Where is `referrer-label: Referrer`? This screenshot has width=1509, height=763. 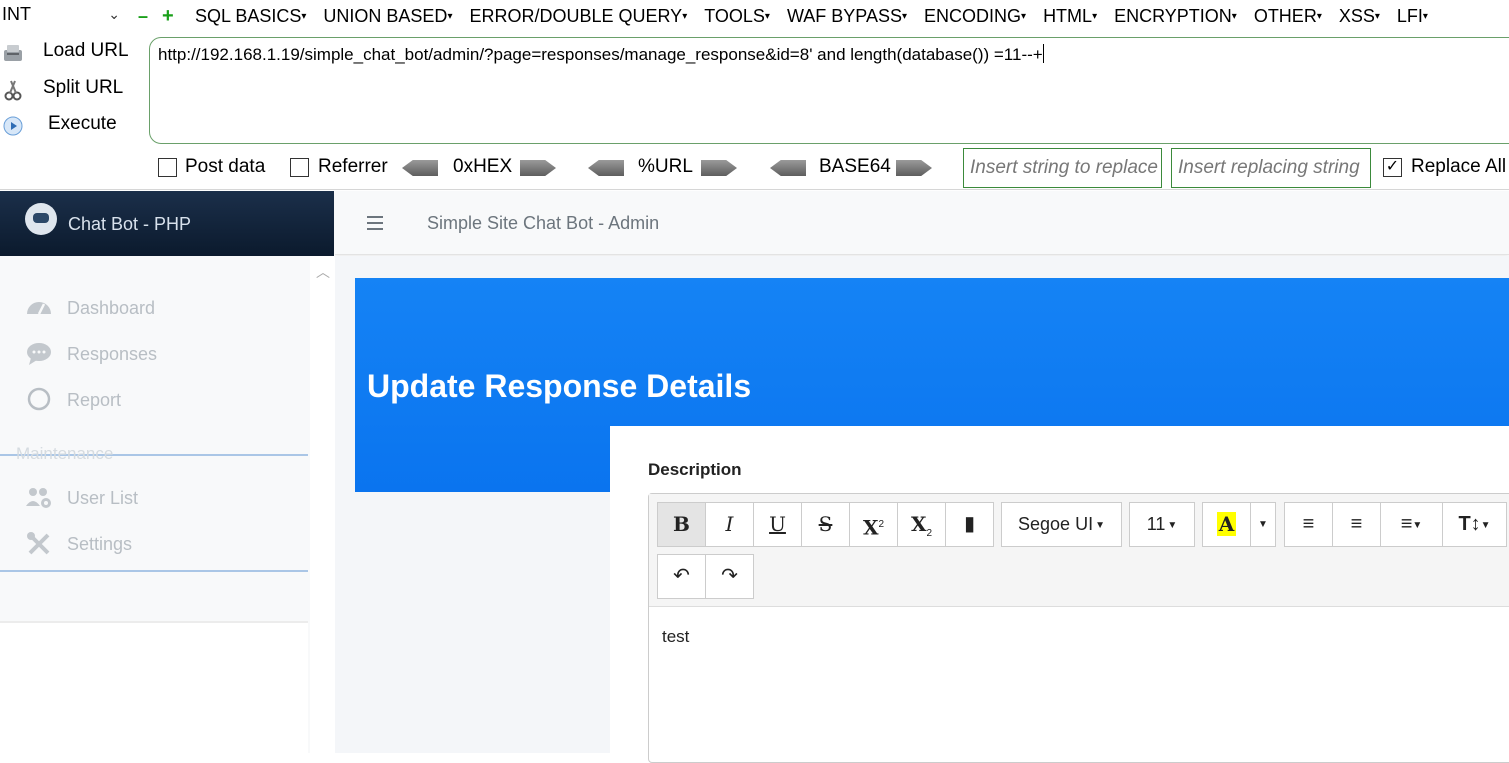
referrer-label: Referrer is located at coordinates (353, 166).